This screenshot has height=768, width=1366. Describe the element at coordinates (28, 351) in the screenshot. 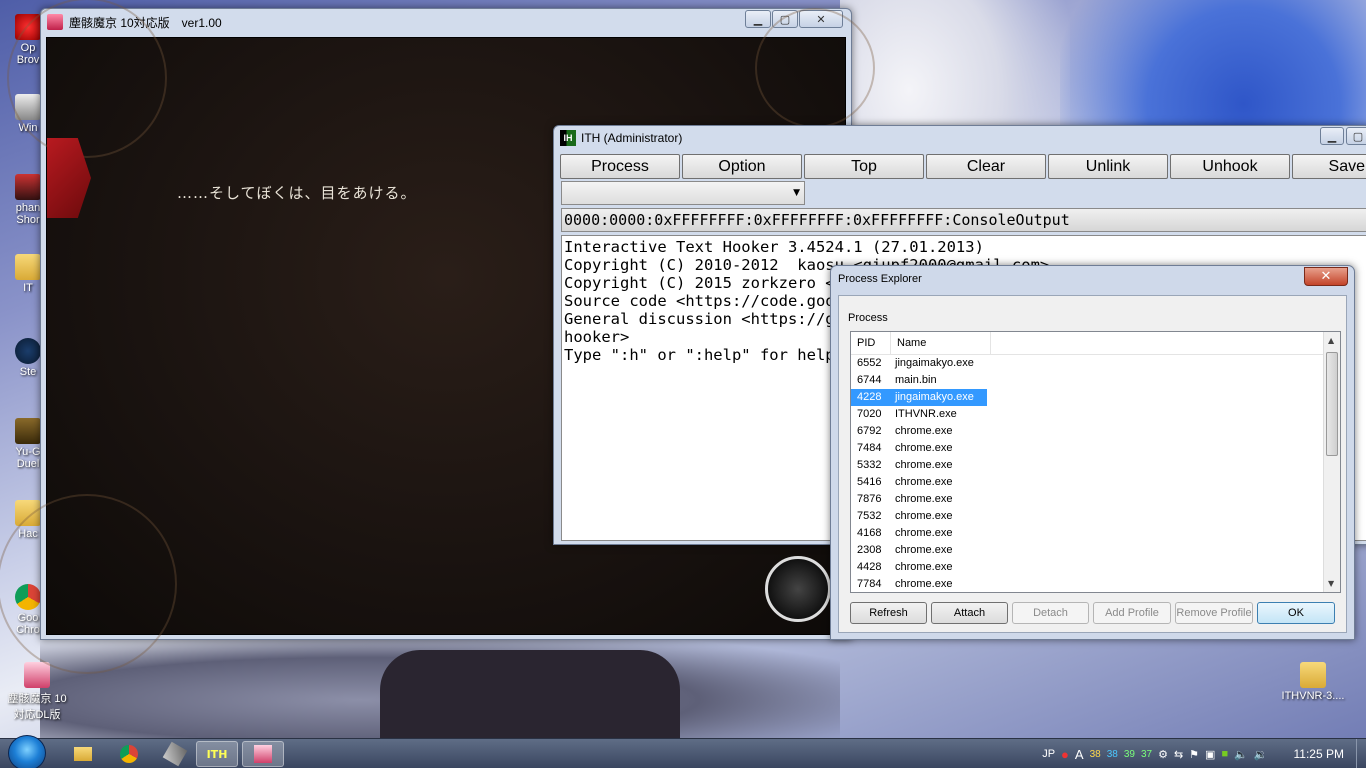

I see `steam-icon` at that location.